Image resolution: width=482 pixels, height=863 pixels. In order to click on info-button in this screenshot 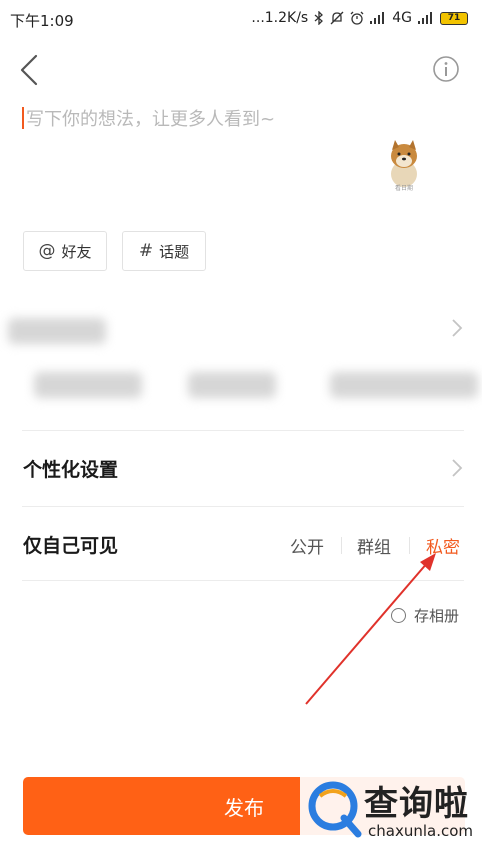, I will do `click(446, 69)`.